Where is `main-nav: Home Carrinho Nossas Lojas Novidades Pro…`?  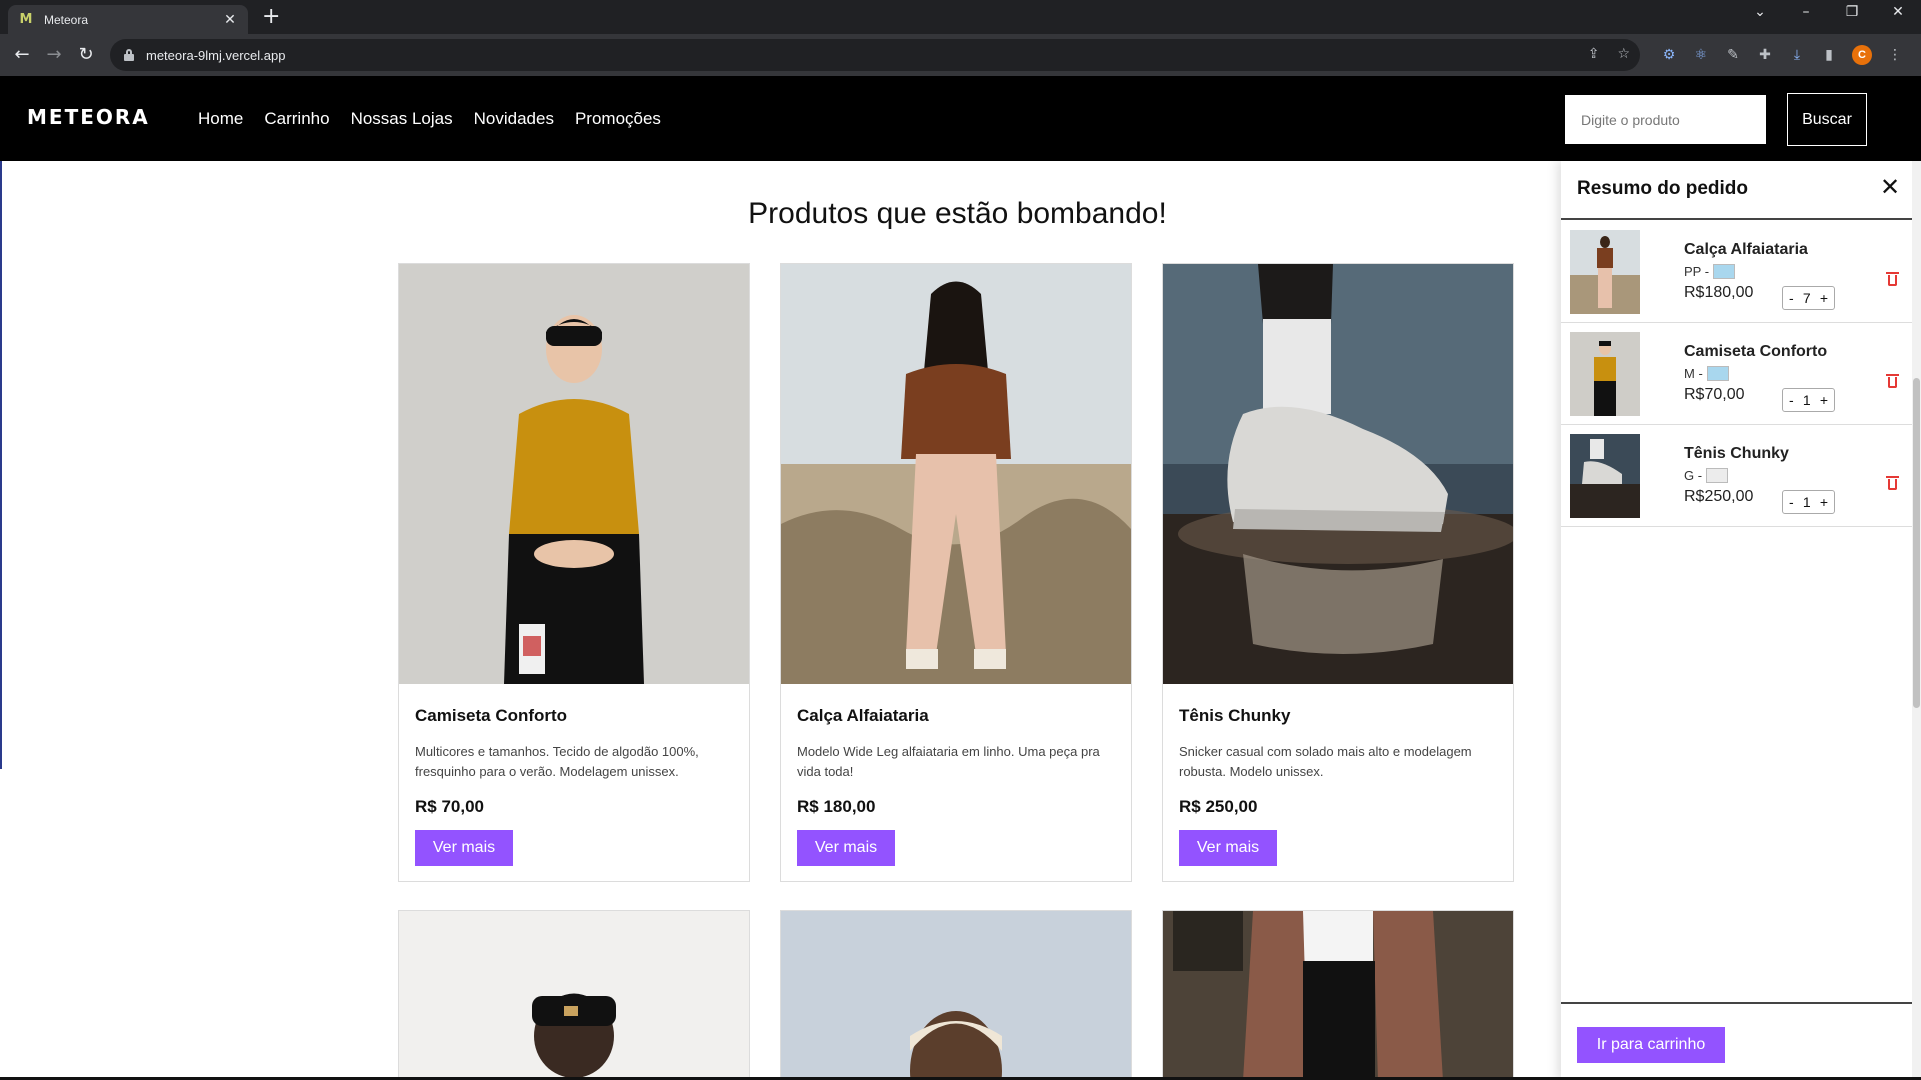
main-nav: Home Carrinho Nossas Lojas Novidades Pro… is located at coordinates (429, 119).